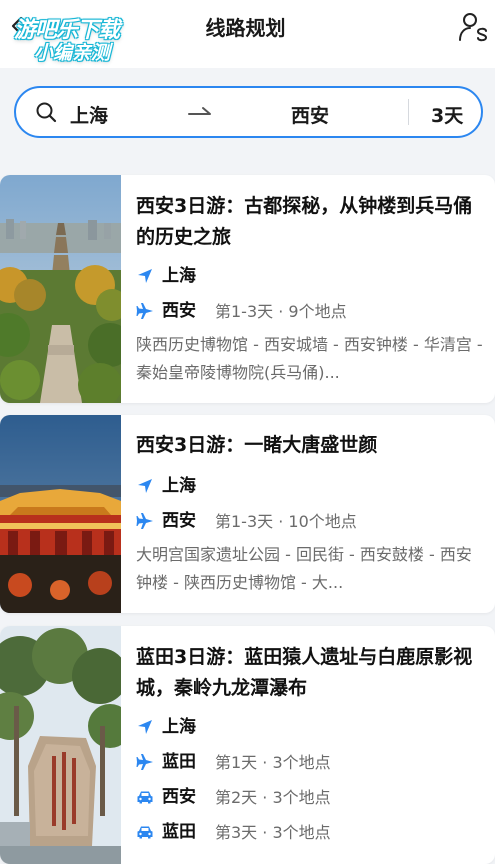 The image size is (495, 864). I want to click on route-search-bar: 上海 西安 3天, so click(248, 112).